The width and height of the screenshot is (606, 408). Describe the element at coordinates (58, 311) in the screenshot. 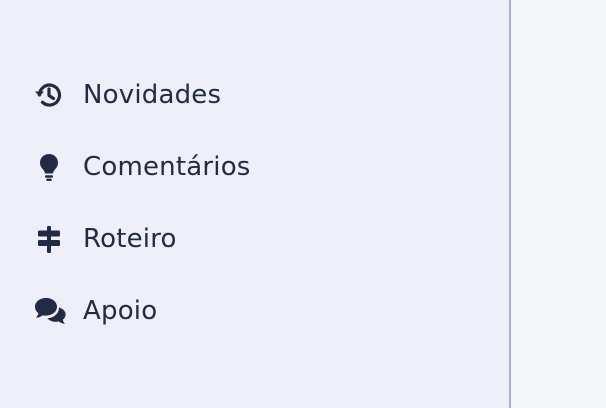

I see `chat-bubbles-icon` at that location.